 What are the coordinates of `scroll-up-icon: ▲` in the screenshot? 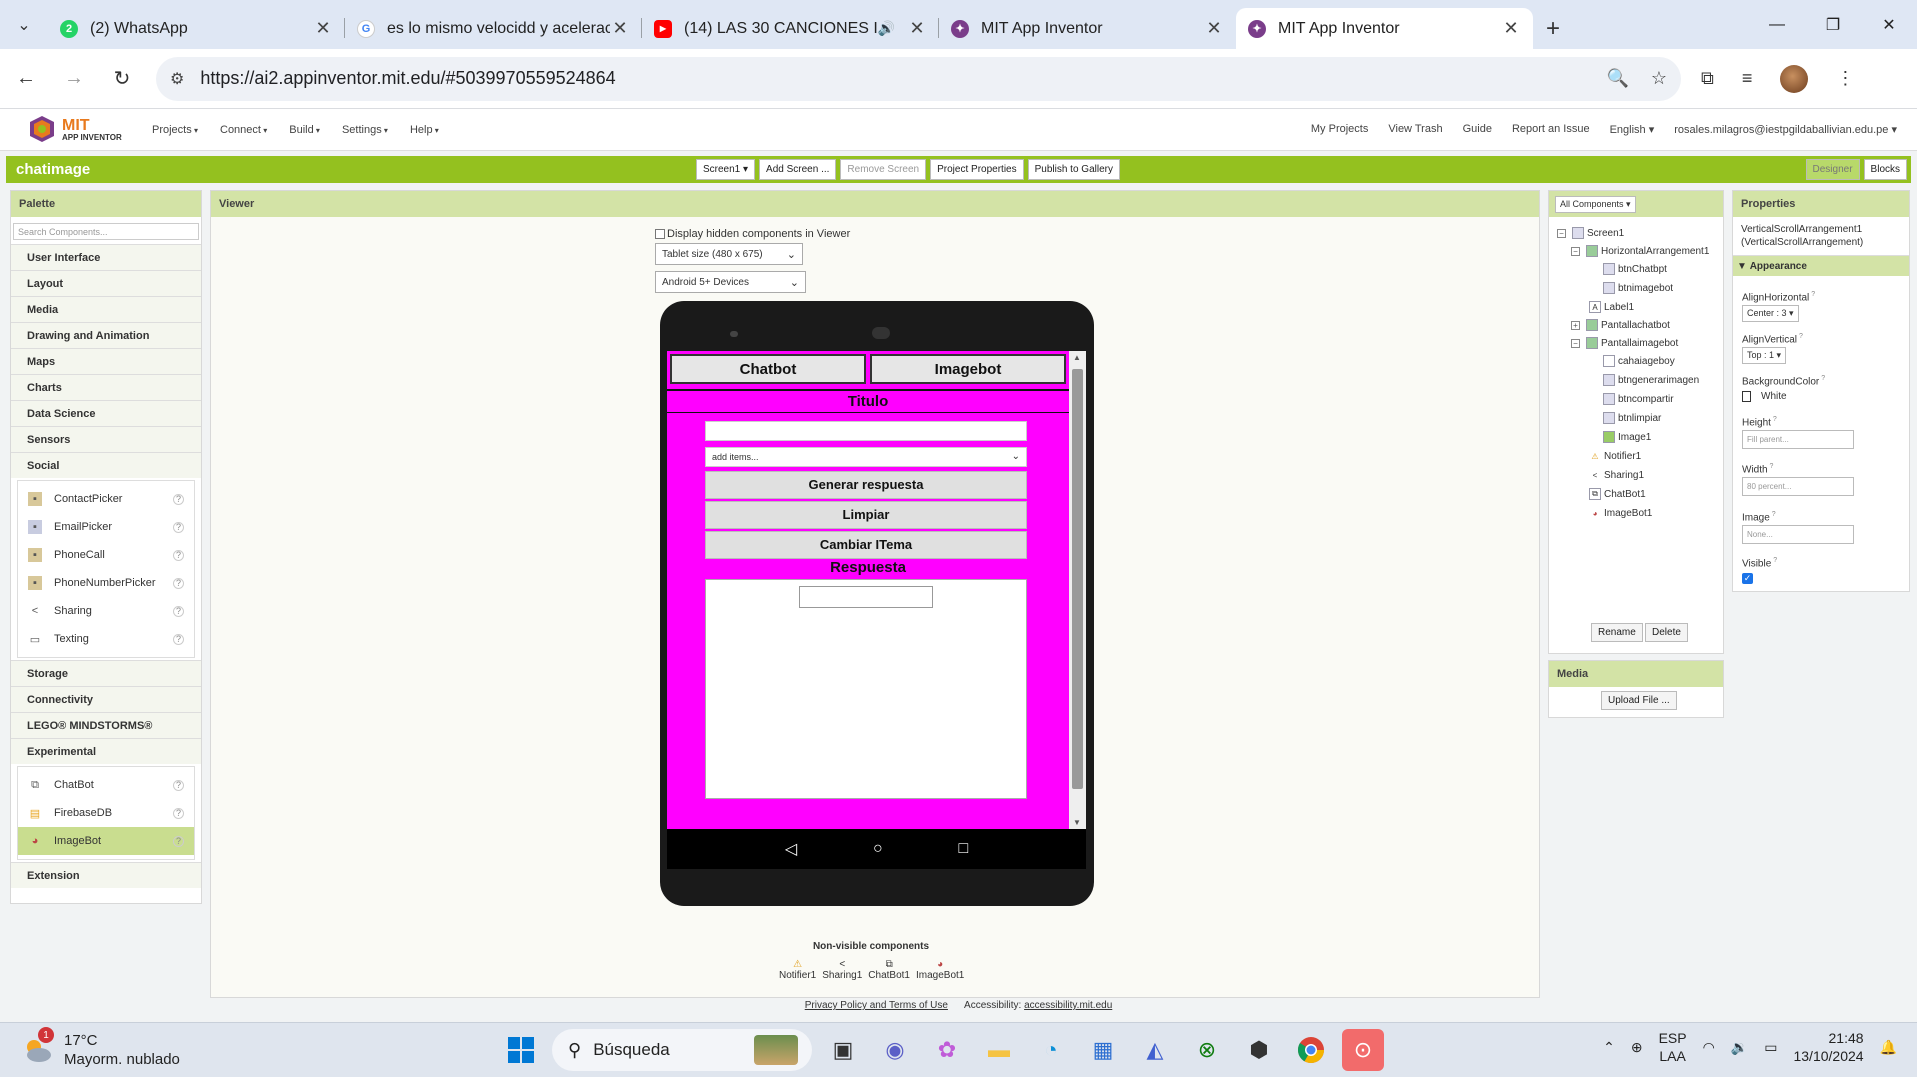 It's located at (1077, 357).